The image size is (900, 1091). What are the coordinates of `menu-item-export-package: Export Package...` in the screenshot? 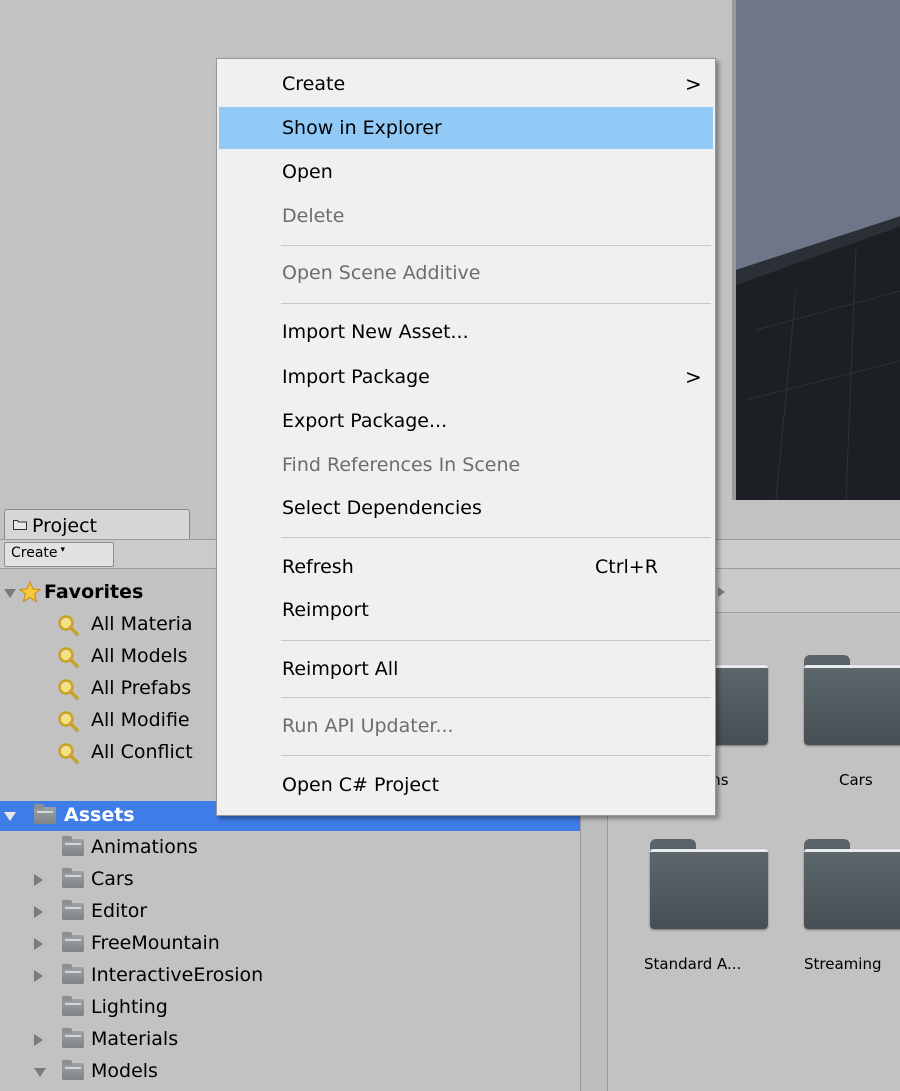 It's located at (466, 421).